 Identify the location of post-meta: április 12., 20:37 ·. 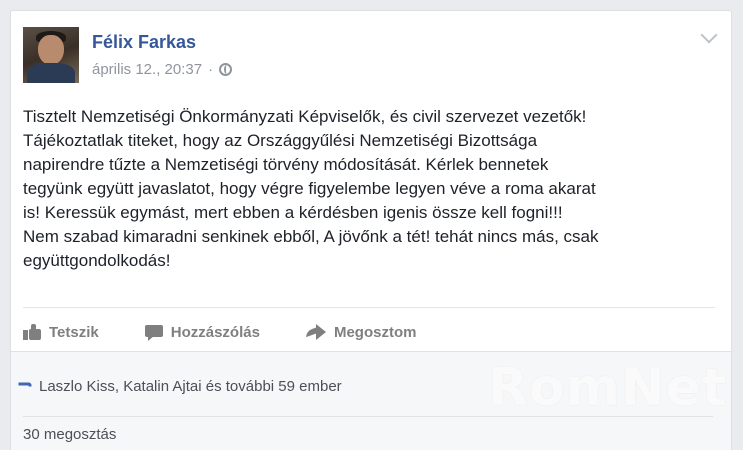
(162, 69).